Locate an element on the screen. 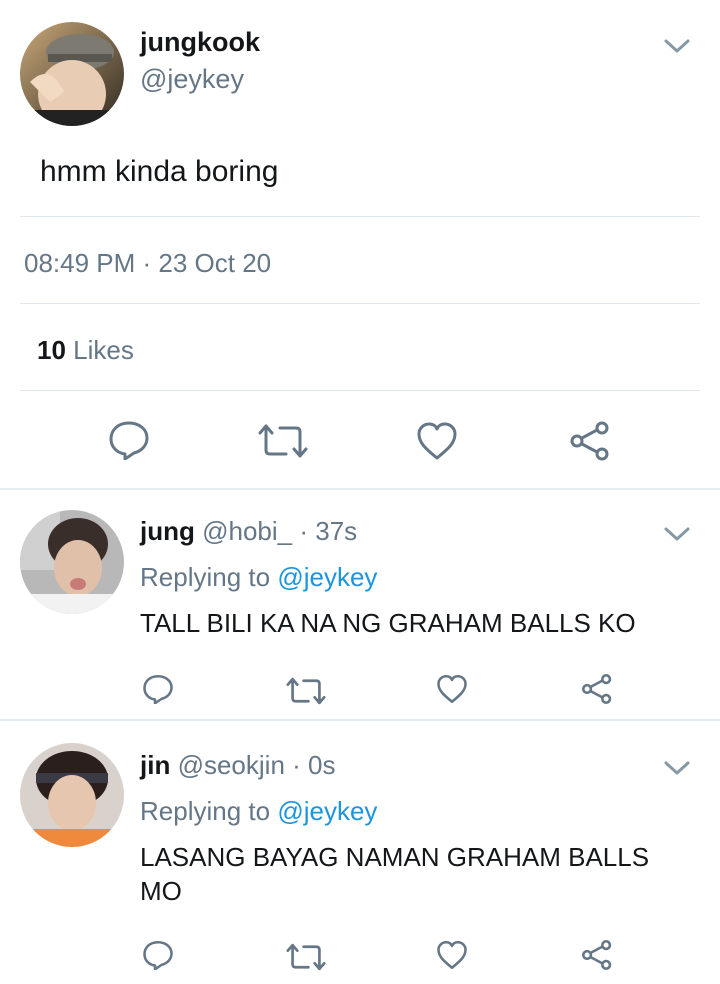 Image resolution: width=720 pixels, height=984 pixels. reply-text-line-1: LASANG BAYAG NAMAN GRAHAM BALLS is located at coordinates (395, 857).